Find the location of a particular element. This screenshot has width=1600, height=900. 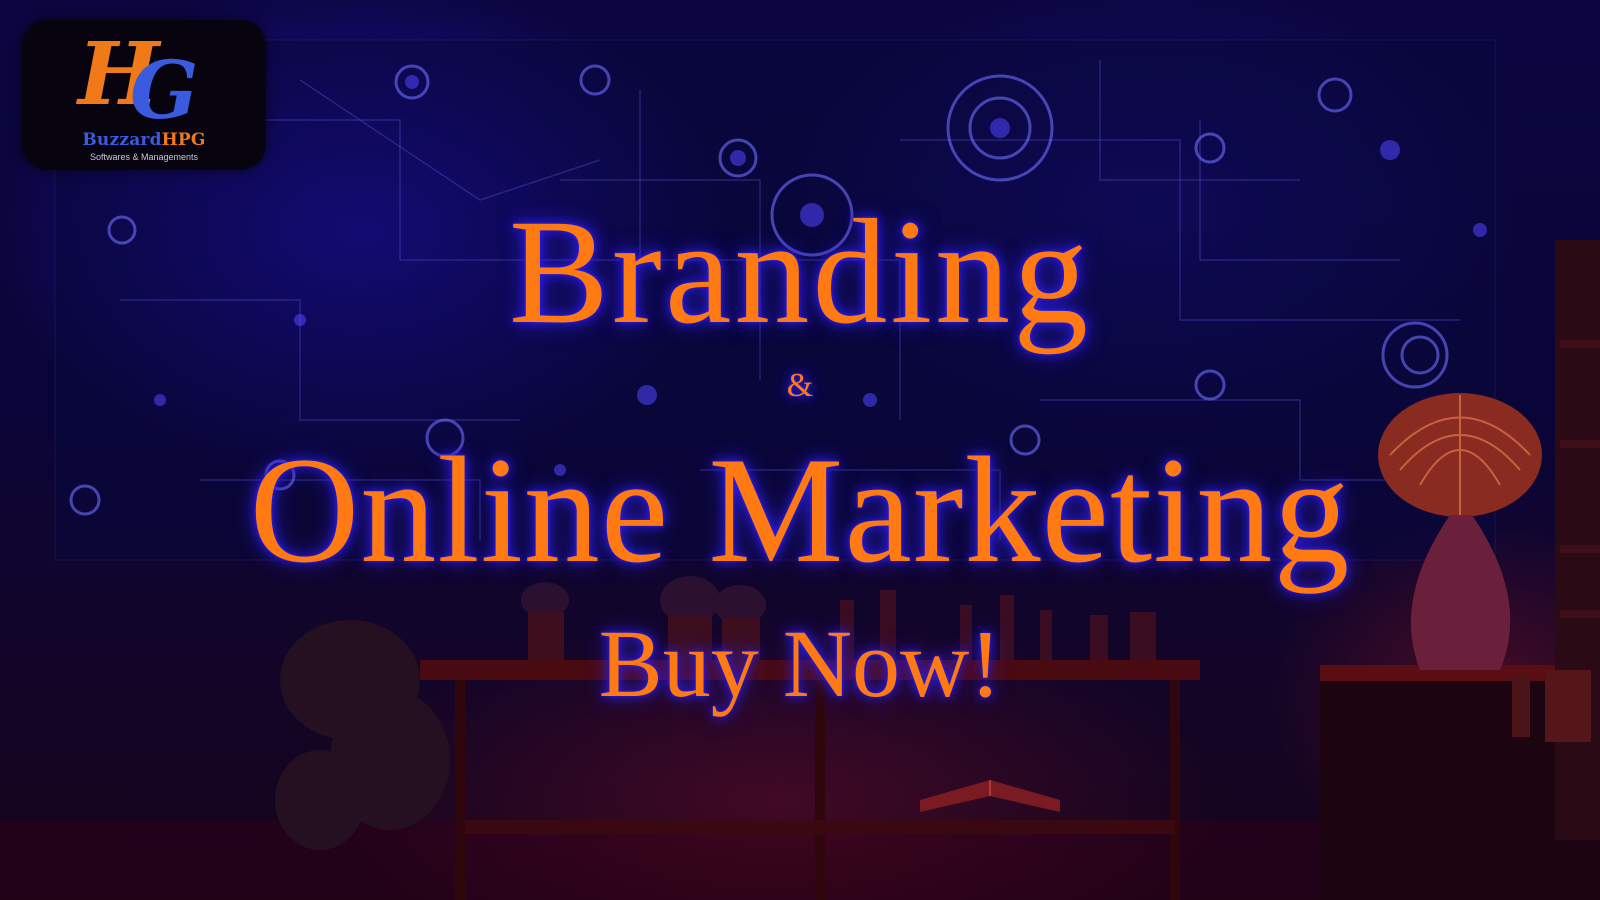

headline-ampersand: & is located at coordinates (800, 385).